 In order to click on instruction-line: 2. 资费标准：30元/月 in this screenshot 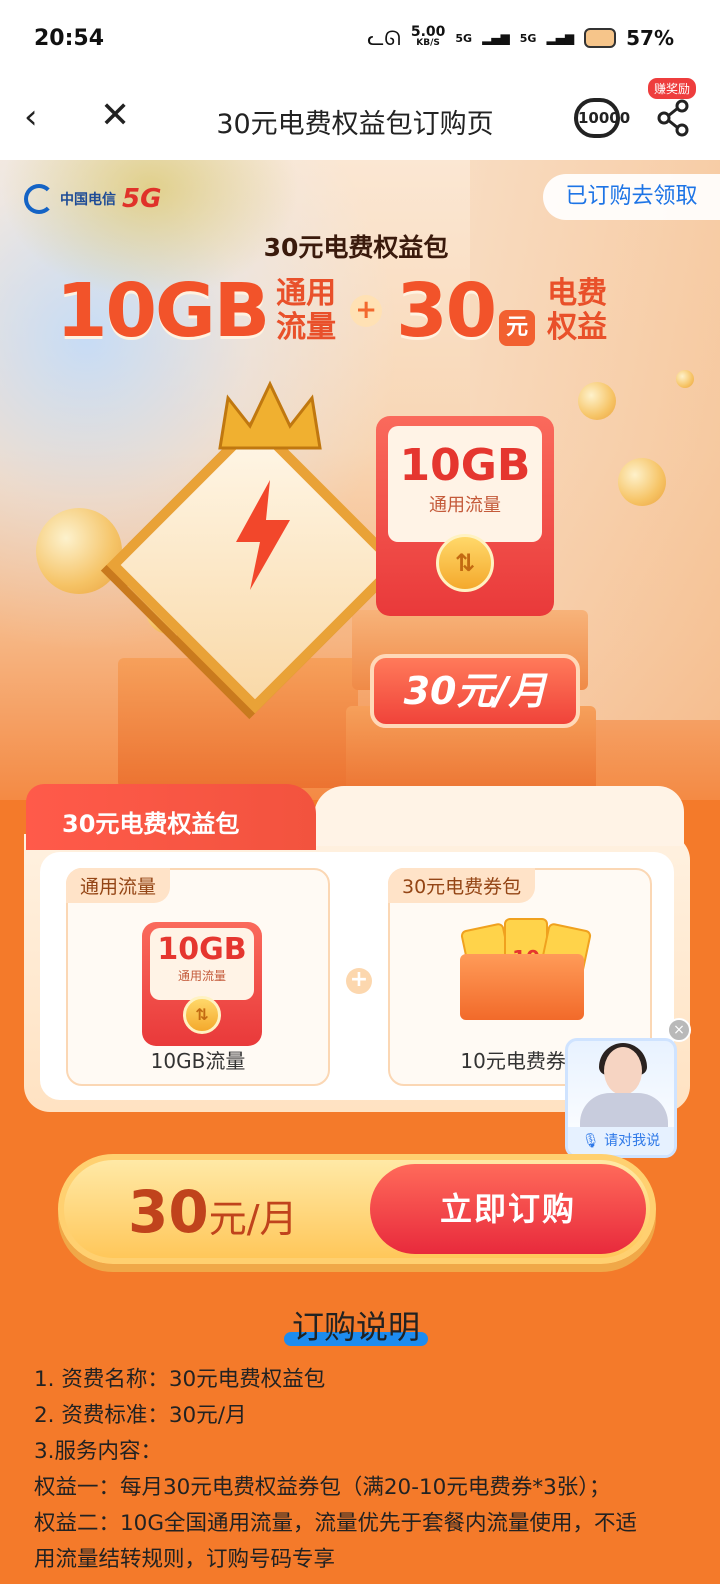, I will do `click(140, 1415)`.